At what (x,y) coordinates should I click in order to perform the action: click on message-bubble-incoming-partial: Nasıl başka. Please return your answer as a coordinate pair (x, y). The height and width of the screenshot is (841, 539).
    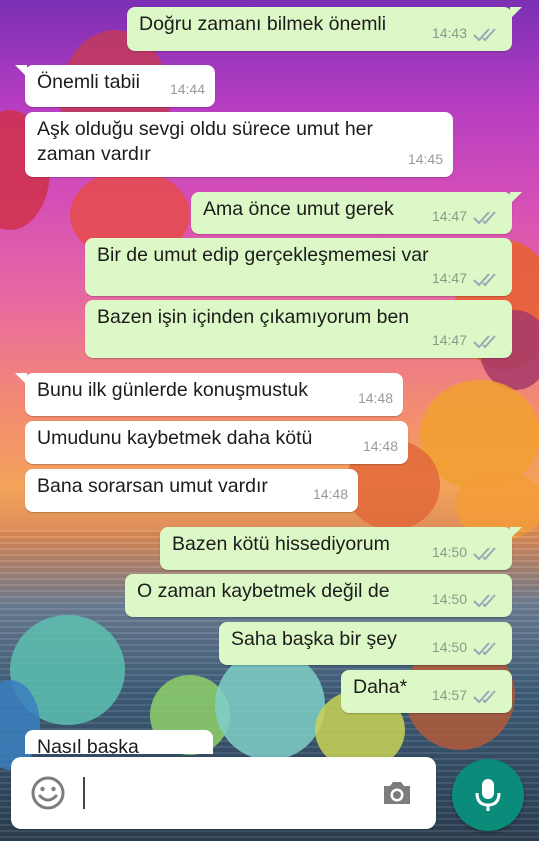
    Looking at the image, I should click on (119, 742).